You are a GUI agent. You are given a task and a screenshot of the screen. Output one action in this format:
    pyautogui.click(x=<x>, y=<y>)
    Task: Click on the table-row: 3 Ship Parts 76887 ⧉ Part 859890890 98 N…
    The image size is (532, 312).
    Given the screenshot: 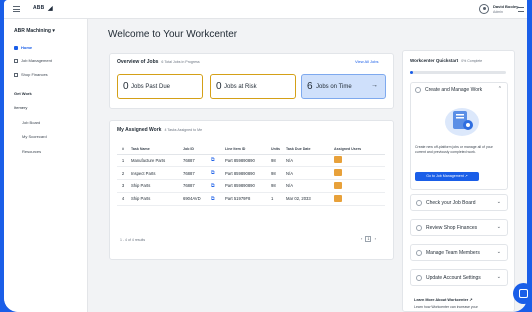 What is the action you would take?
    pyautogui.click(x=251, y=186)
    